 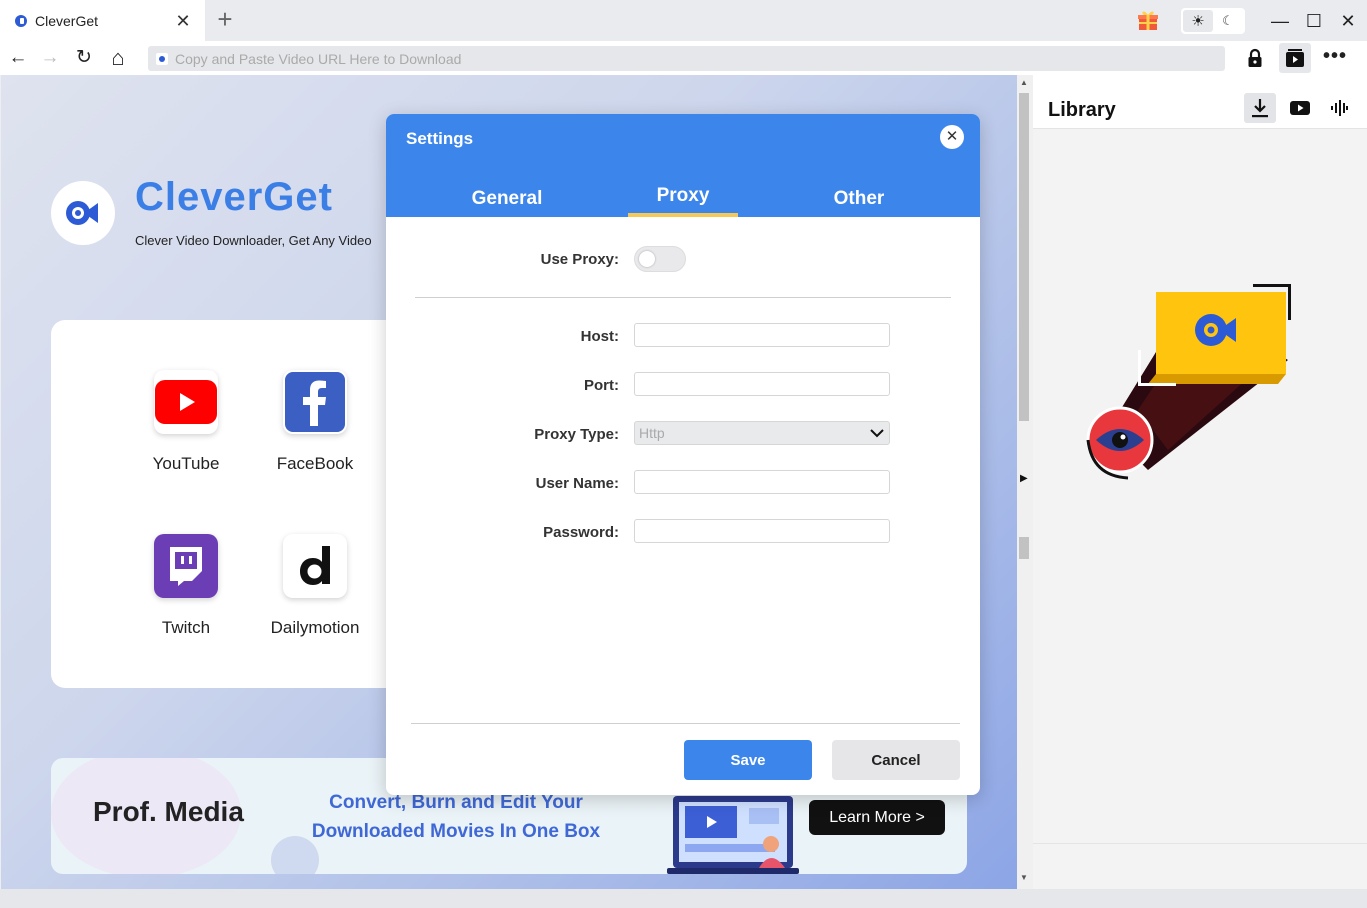 What do you see at coordinates (683, 196) in the screenshot?
I see `tab-proxy: Proxy` at bounding box center [683, 196].